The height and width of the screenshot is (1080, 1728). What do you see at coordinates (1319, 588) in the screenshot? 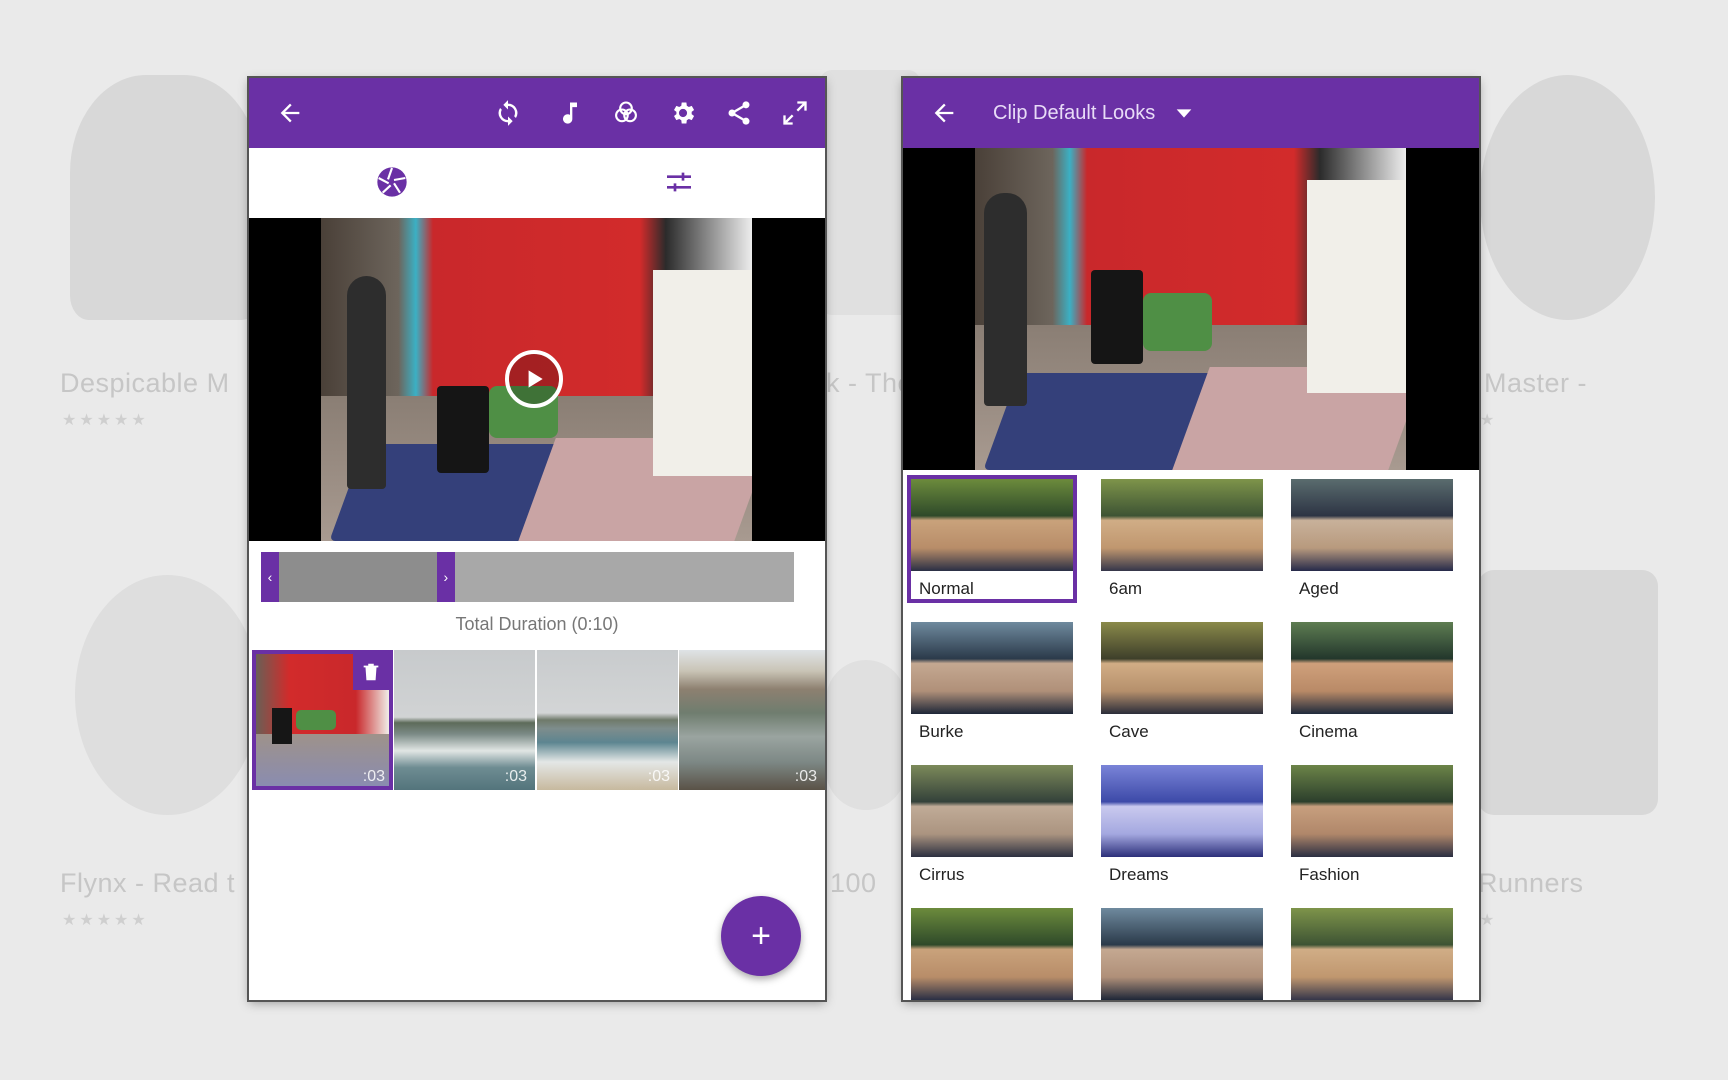
I see `look-label: Aged` at bounding box center [1319, 588].